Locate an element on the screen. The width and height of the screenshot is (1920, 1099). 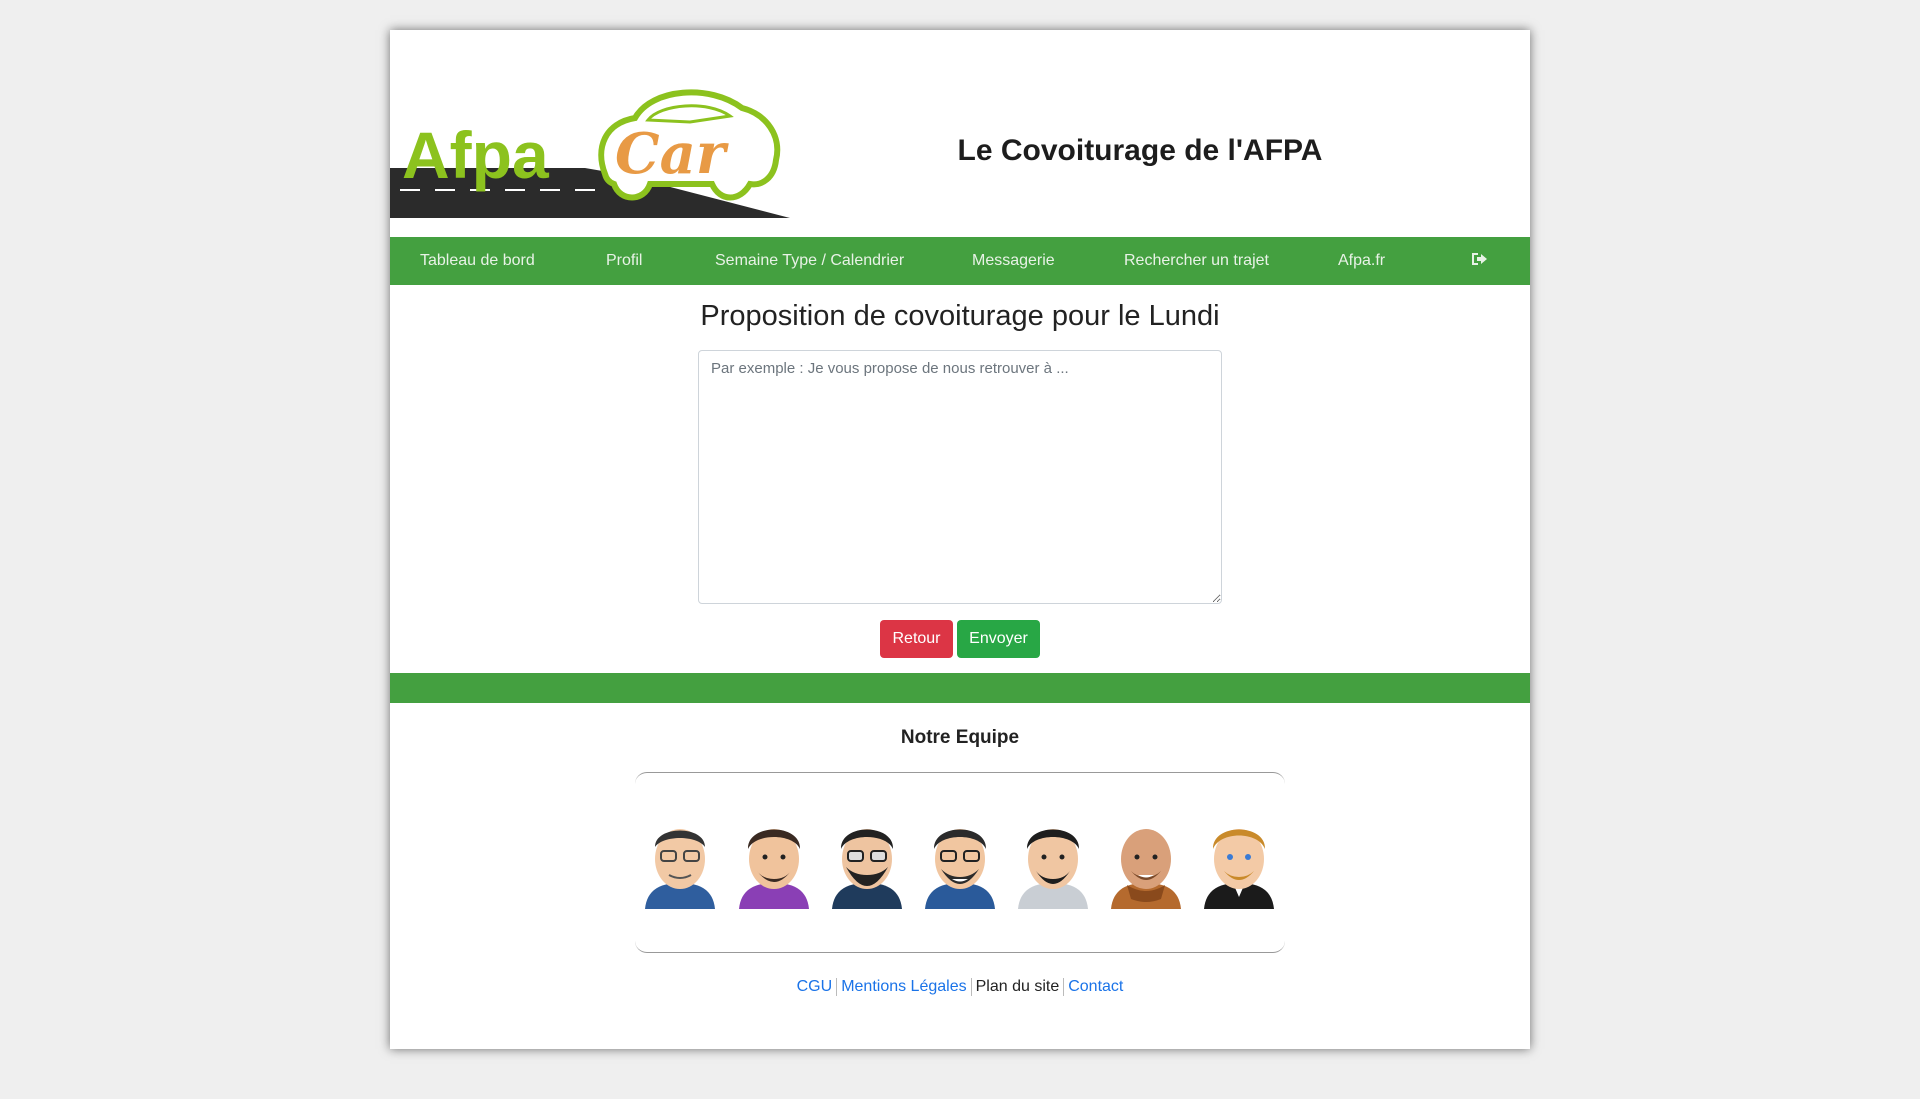
mentions-legales-link: Mentions Légales is located at coordinates (903, 986).